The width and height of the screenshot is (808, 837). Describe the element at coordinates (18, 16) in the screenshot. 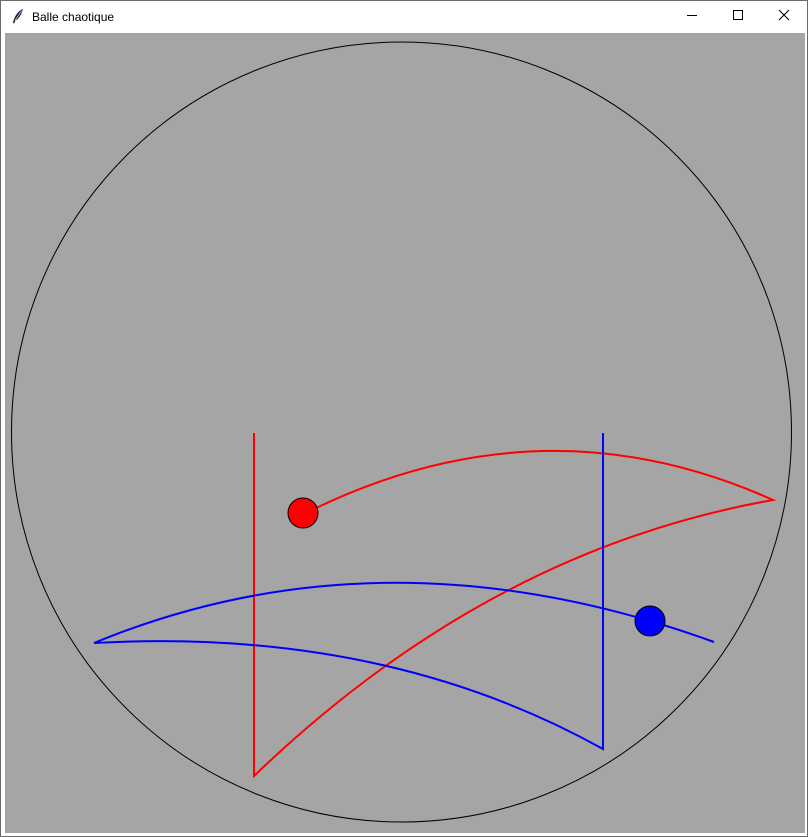

I see `feather-icon` at that location.